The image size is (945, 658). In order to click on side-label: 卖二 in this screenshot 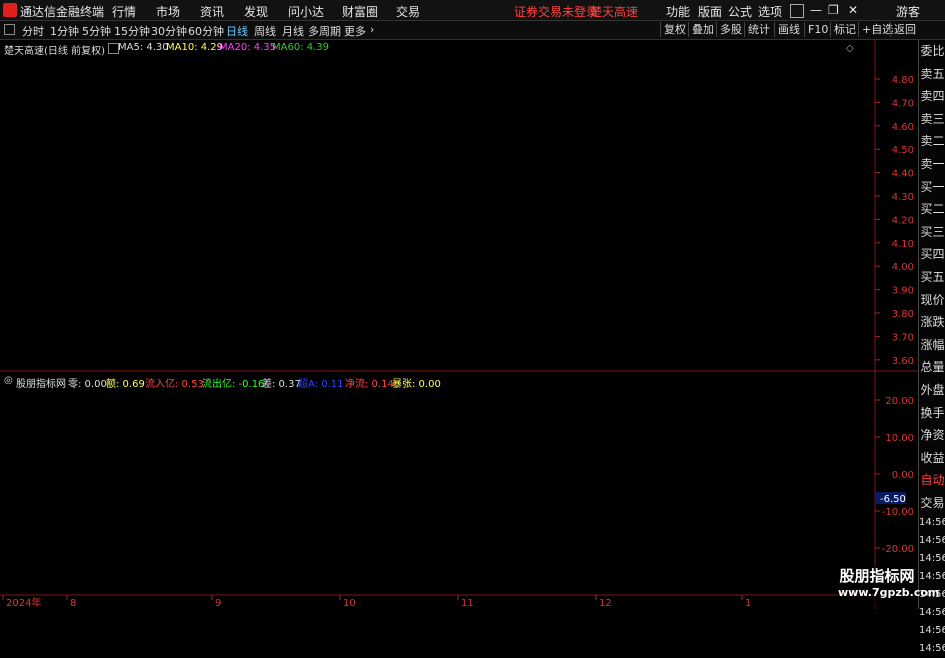, I will do `click(932, 141)`.